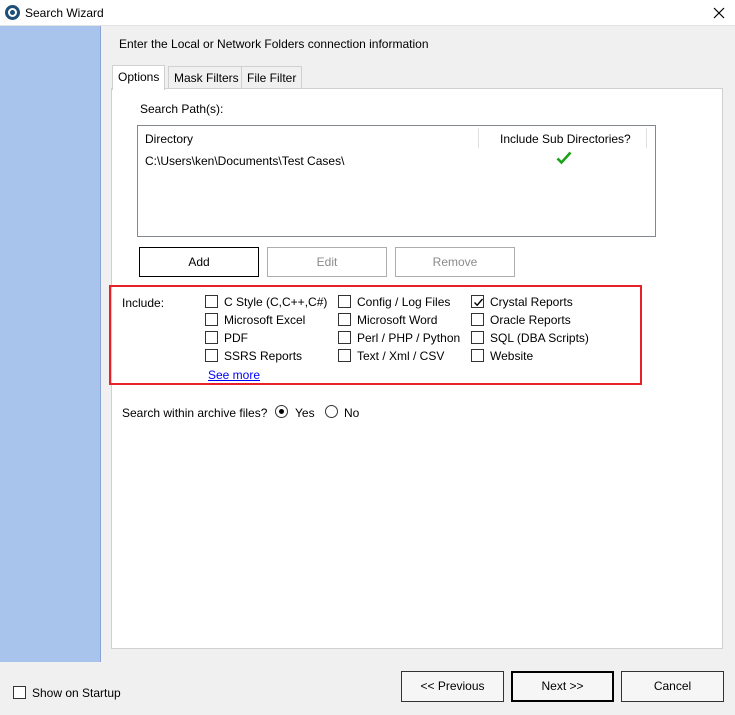 The height and width of the screenshot is (715, 735). Describe the element at coordinates (305, 413) in the screenshot. I see `radio-label-yes: Yes` at that location.